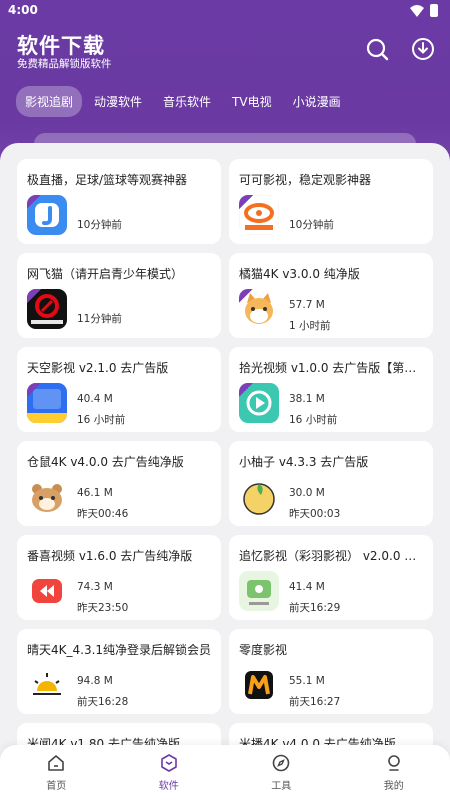  What do you see at coordinates (393, 786) in the screenshot?
I see `nav-mine-label: 我的` at bounding box center [393, 786].